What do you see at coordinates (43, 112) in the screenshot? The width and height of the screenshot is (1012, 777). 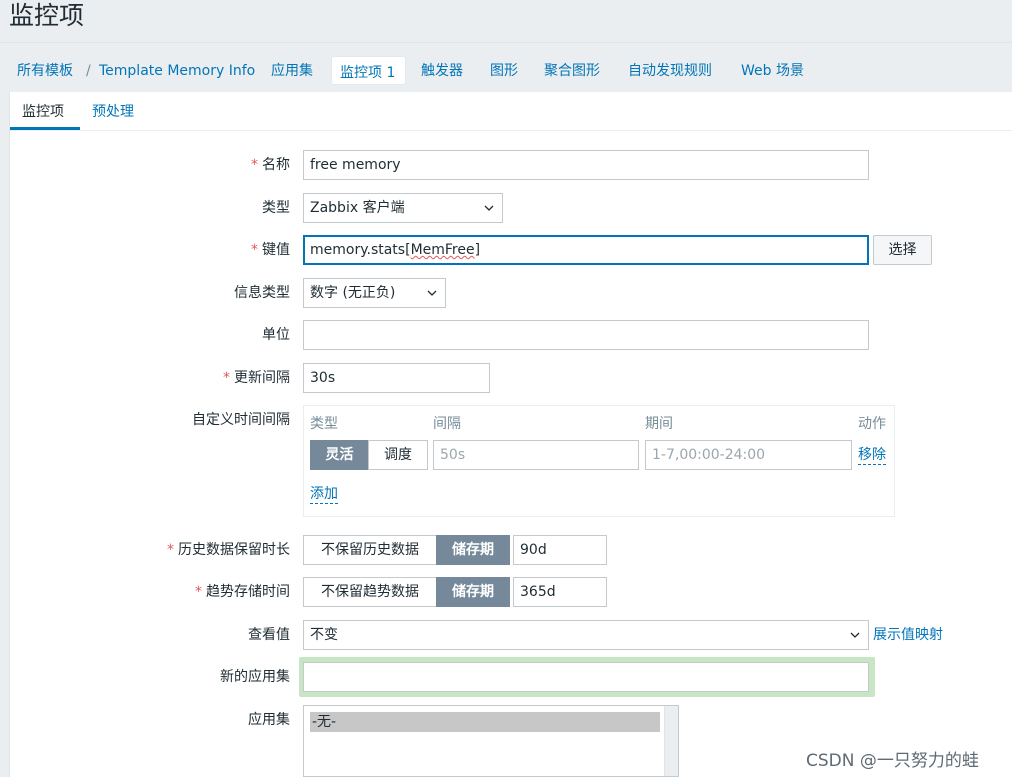 I see `tab-item: 监控项` at bounding box center [43, 112].